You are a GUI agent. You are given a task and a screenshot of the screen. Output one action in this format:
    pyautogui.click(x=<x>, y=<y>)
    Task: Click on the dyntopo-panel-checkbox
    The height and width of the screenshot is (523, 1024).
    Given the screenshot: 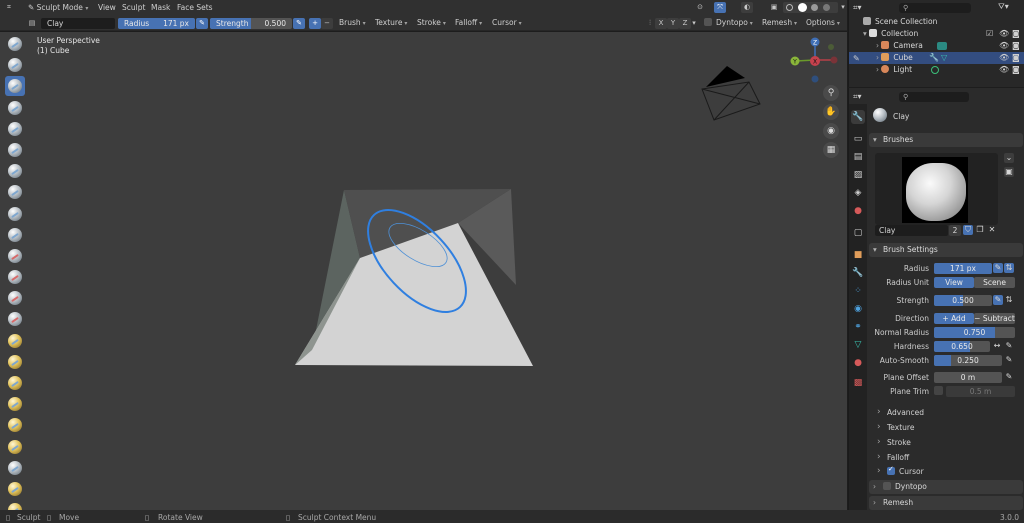 What is the action you would take?
    pyautogui.click(x=887, y=486)
    